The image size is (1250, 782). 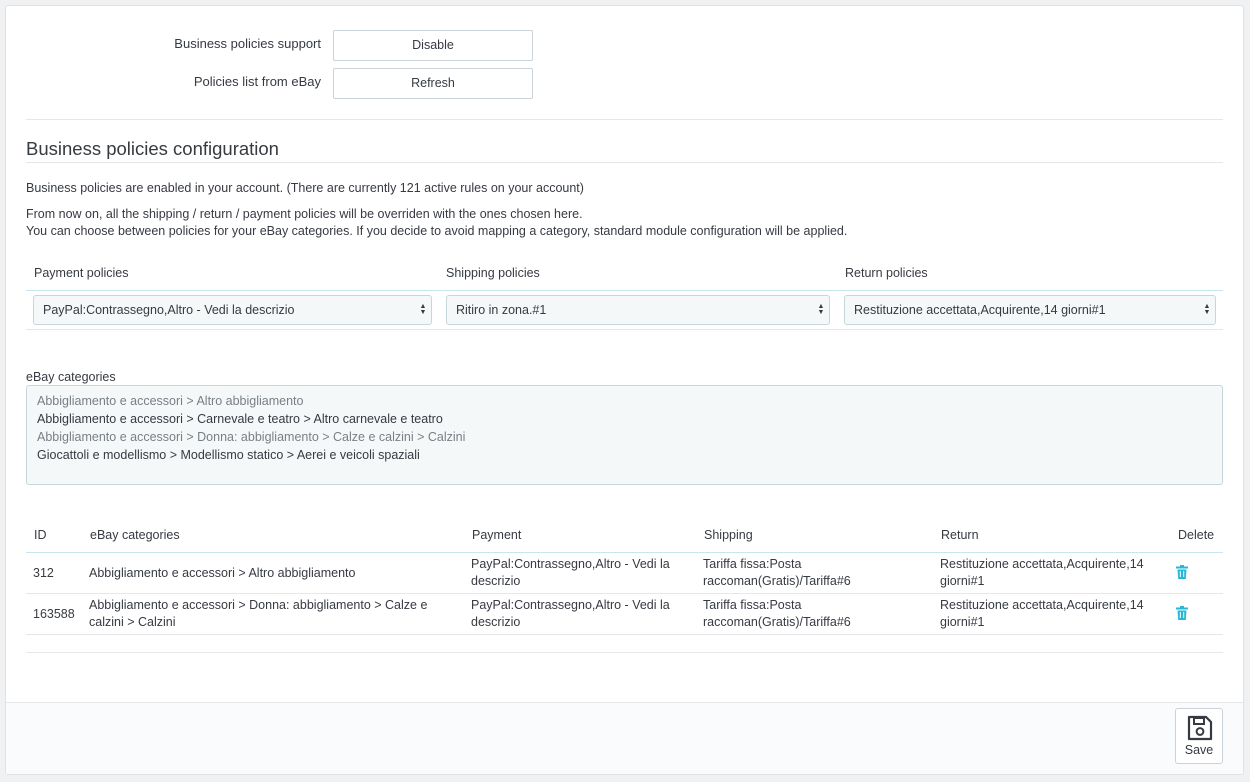 I want to click on column-header-delete: Delete, so click(x=1196, y=535).